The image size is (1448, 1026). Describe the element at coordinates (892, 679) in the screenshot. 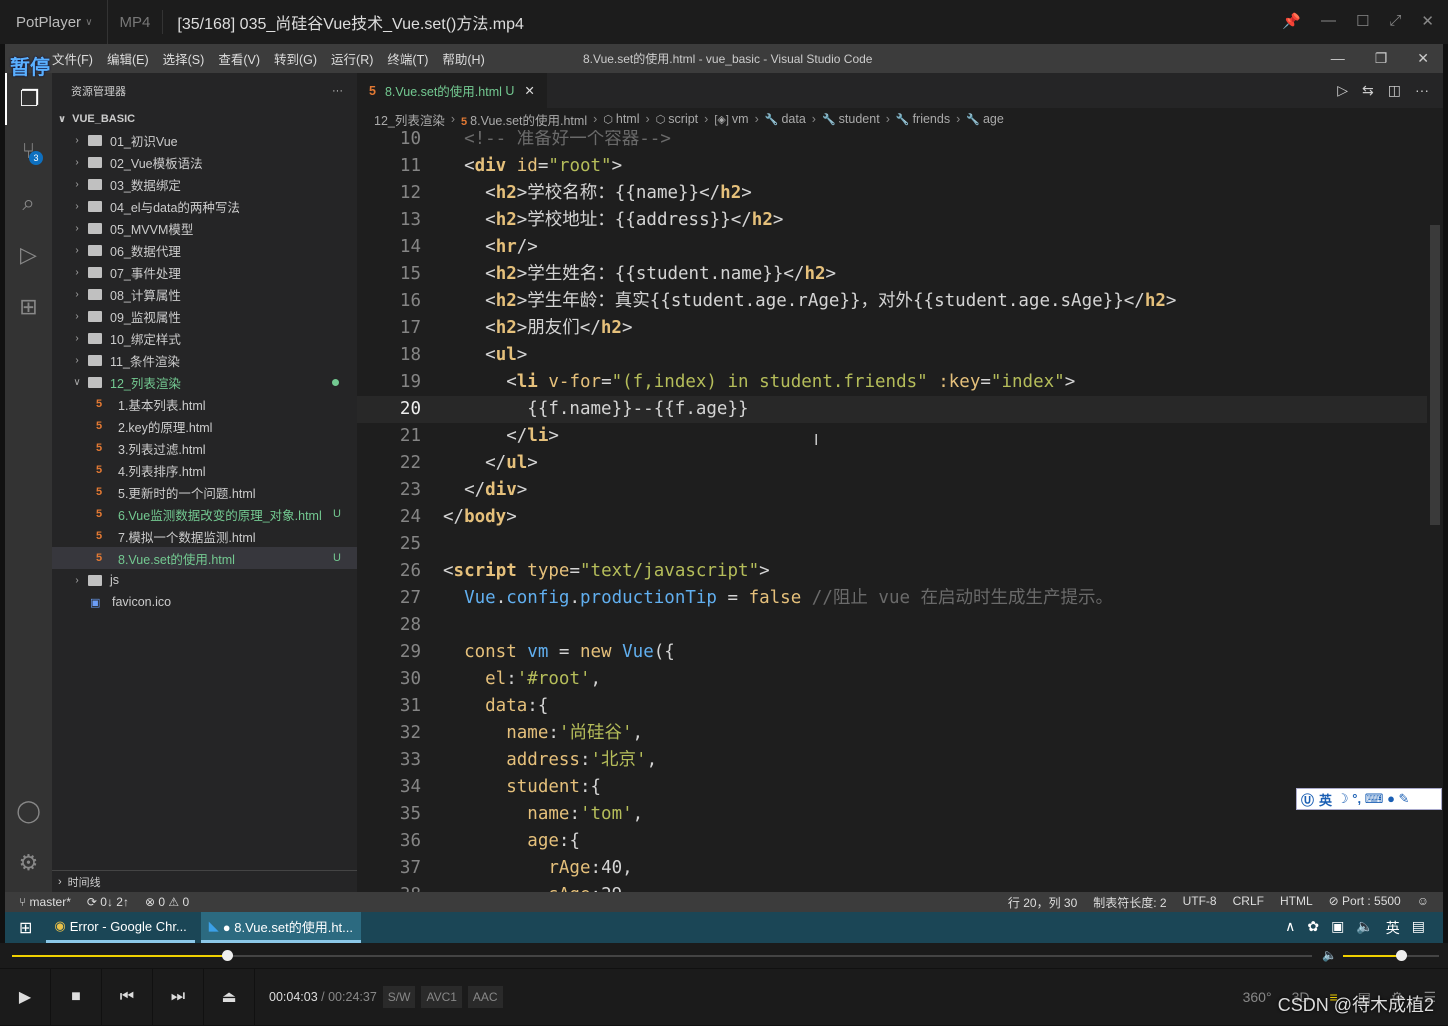

I see `code-line: 30 el:'#root',` at that location.